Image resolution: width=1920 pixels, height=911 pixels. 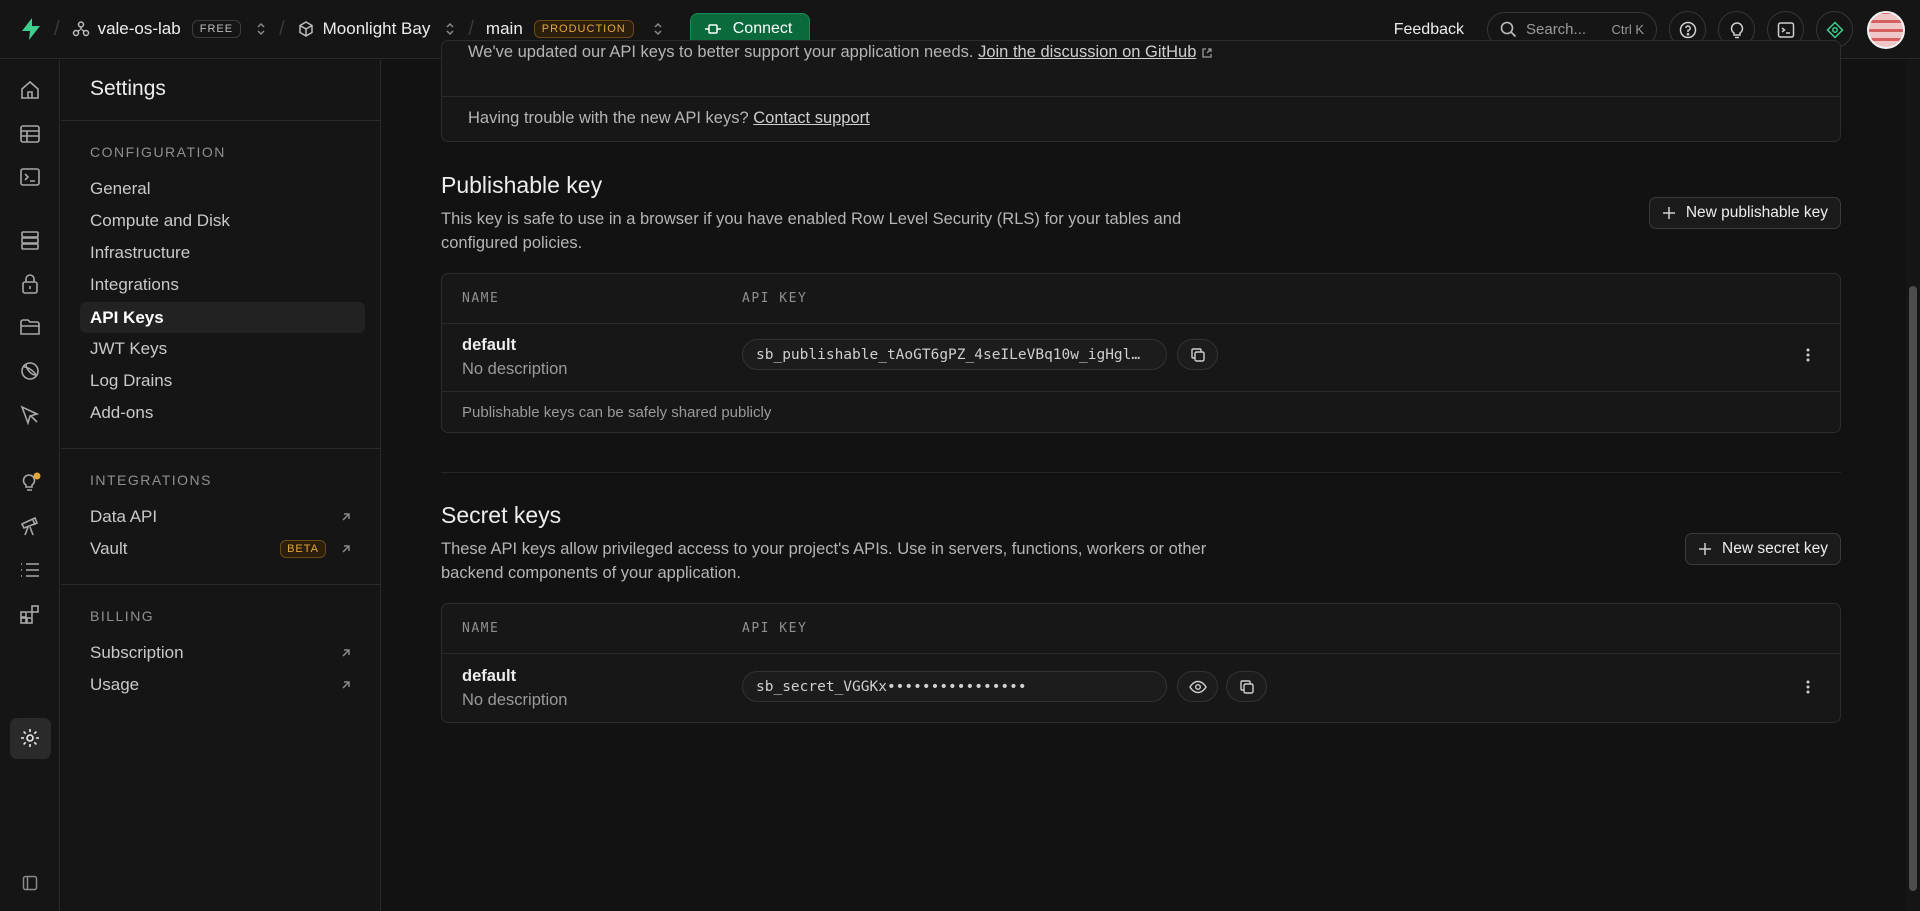 What do you see at coordinates (31, 416) in the screenshot?
I see `edge-functions-icon` at bounding box center [31, 416].